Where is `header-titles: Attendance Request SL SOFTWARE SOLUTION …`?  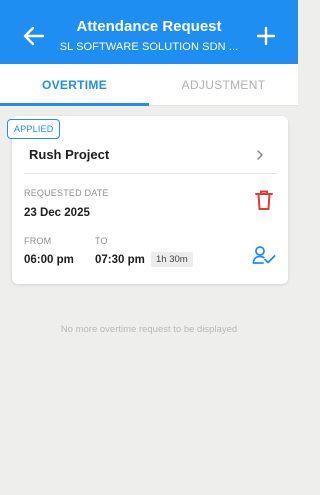 header-titles: Attendance Request SL SOFTWARE SOLUTION … is located at coordinates (149, 36).